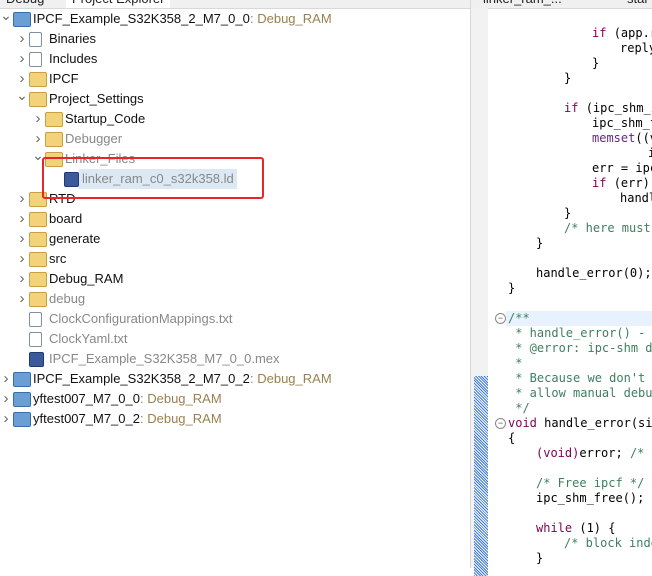 The width and height of the screenshot is (652, 576). I want to click on code-line: /* here must, so click(579, 228).